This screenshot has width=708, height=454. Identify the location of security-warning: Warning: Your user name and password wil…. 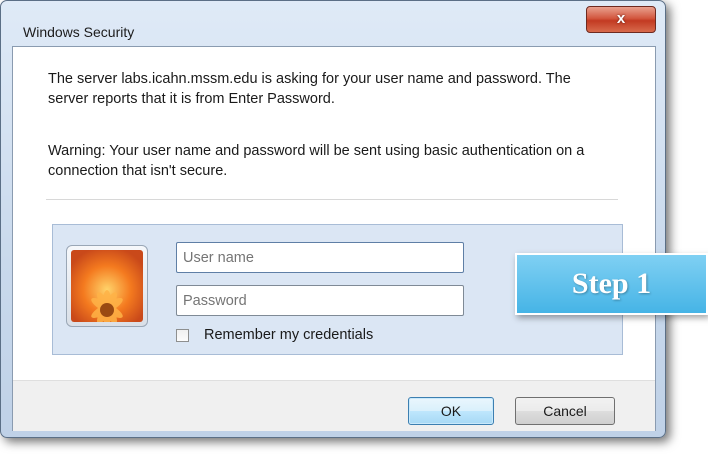
(316, 161).